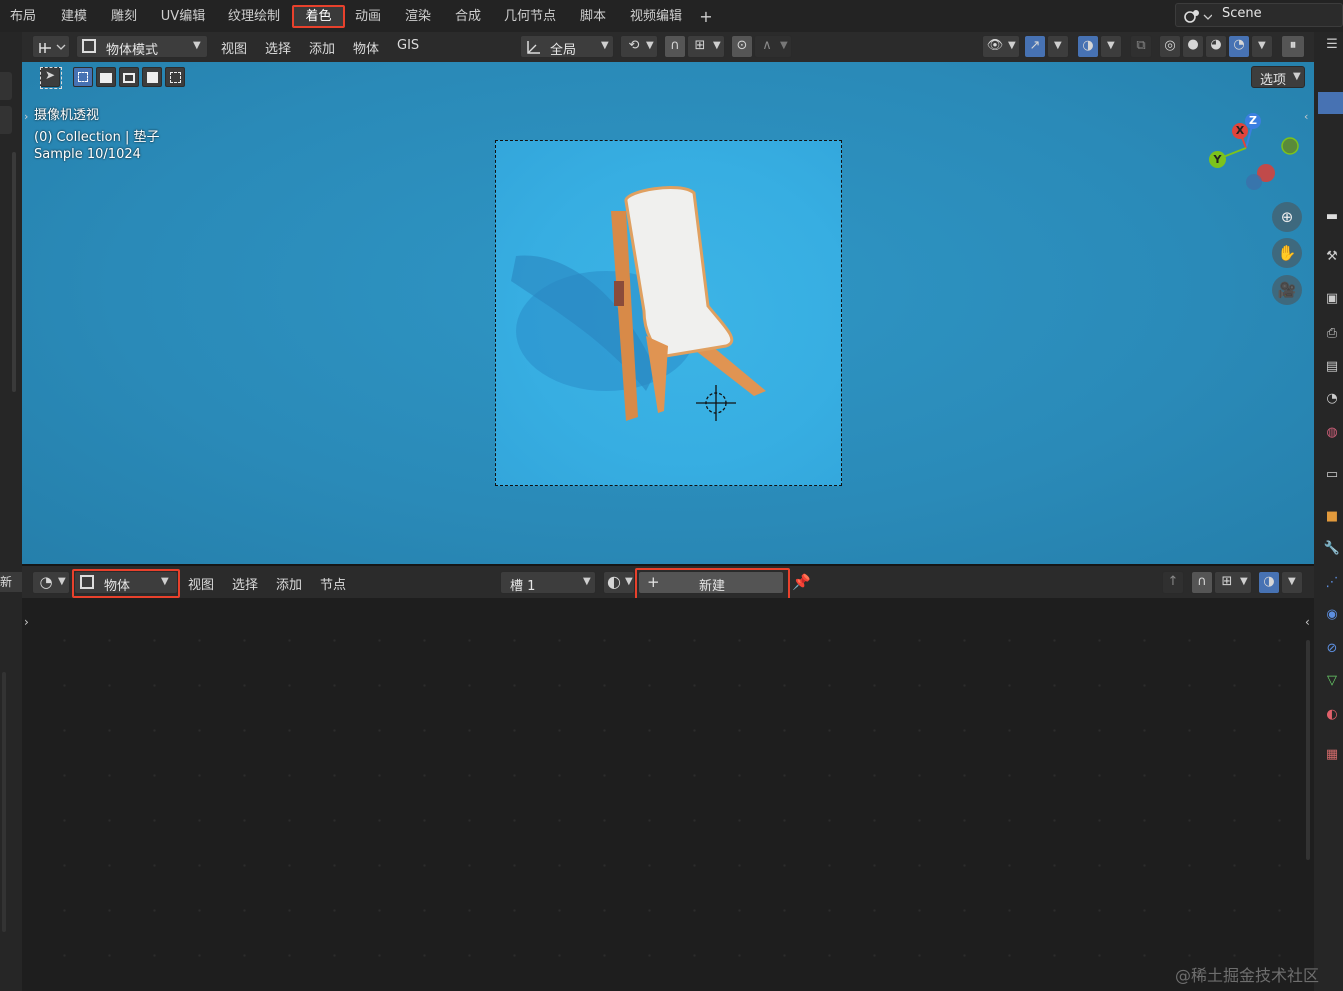 Image resolution: width=1343 pixels, height=991 pixels. Describe the element at coordinates (74, 16) in the screenshot. I see `tab-modeling: 建模` at that location.